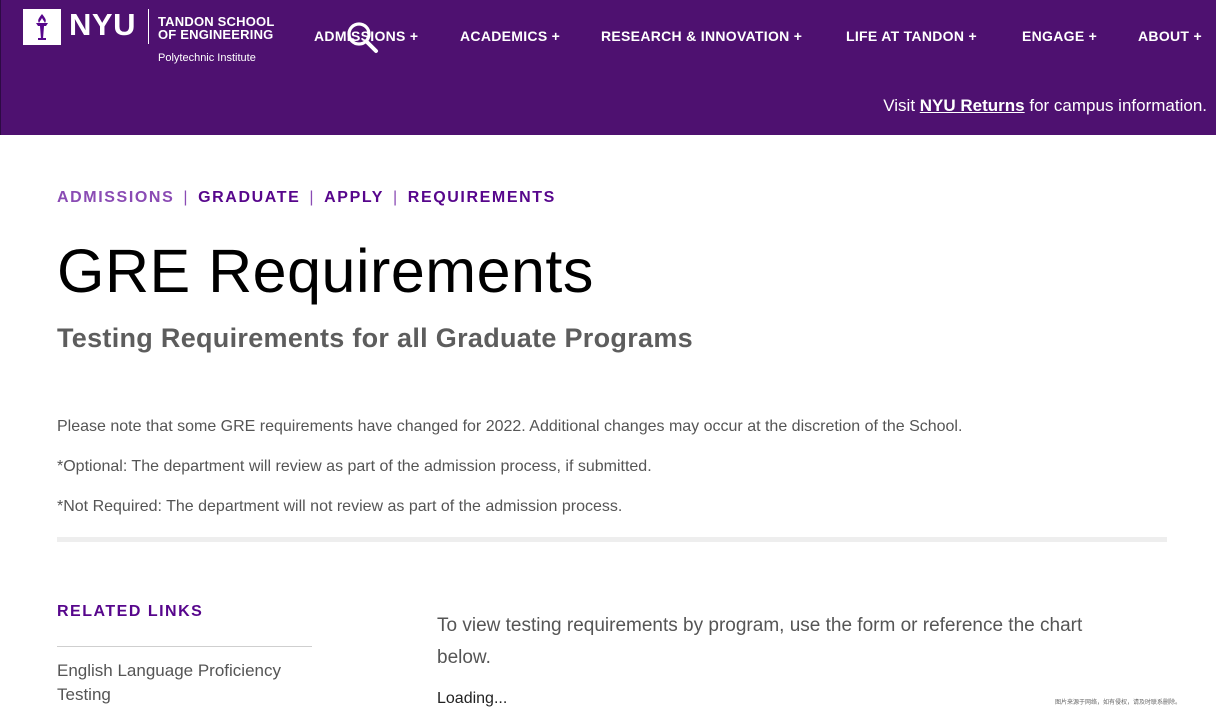 Image resolution: width=1216 pixels, height=711 pixels. Describe the element at coordinates (115, 197) in the screenshot. I see `breadcrumb-admissions: ADMISSIONS` at that location.